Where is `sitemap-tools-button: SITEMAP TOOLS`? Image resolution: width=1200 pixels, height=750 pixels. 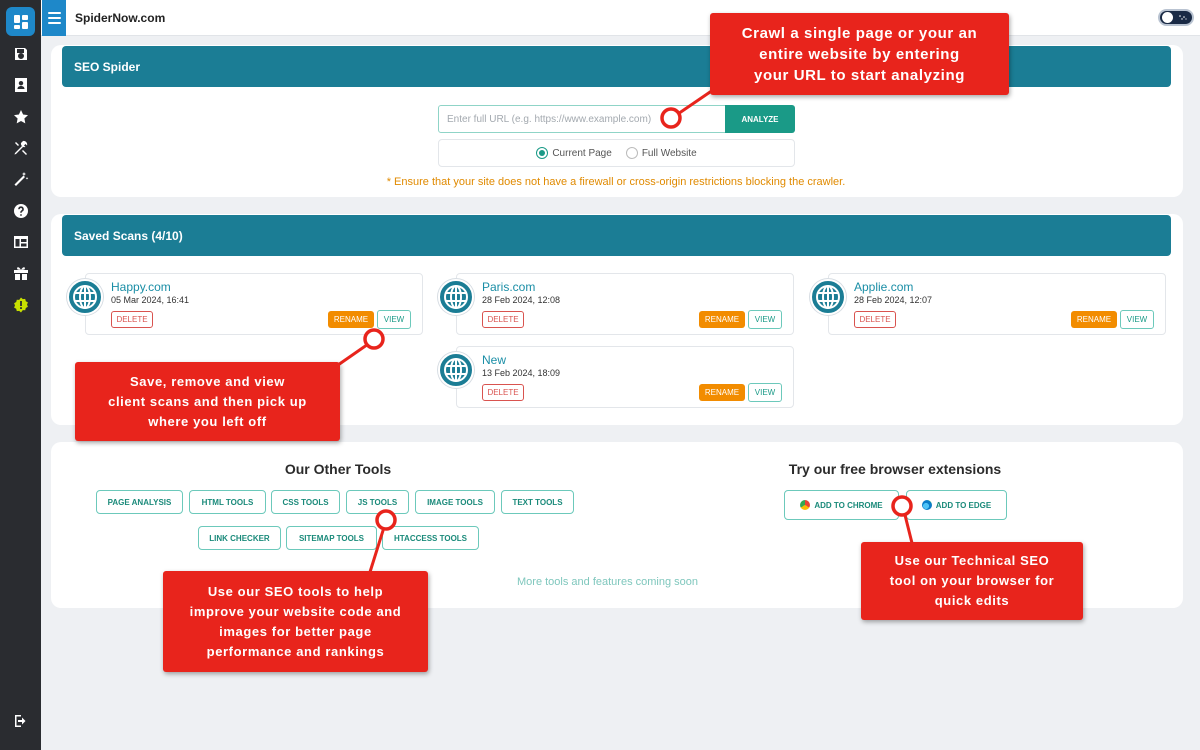 sitemap-tools-button: SITEMAP TOOLS is located at coordinates (331, 538).